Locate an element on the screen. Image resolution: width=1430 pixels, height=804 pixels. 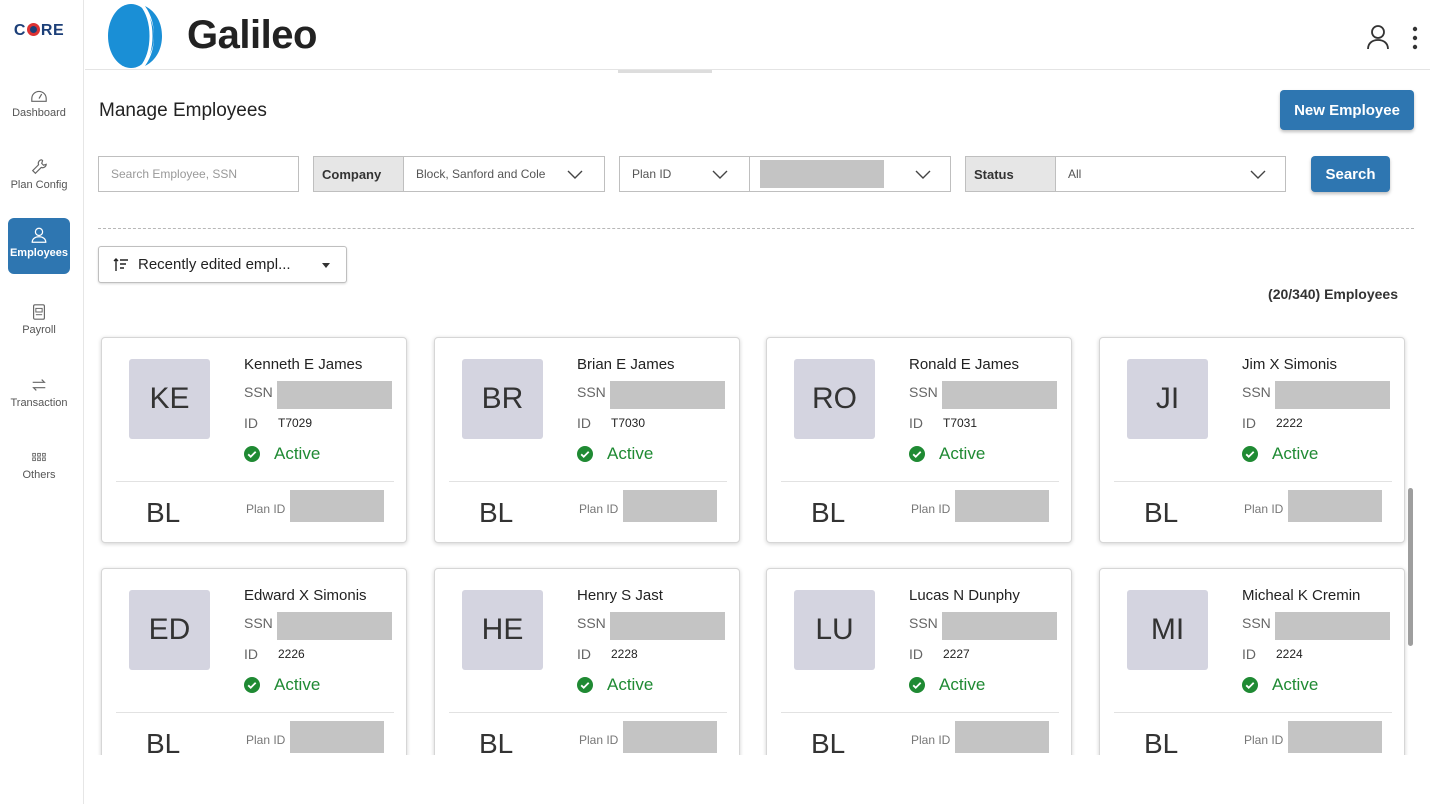
tab-indicator is located at coordinates (665, 71).